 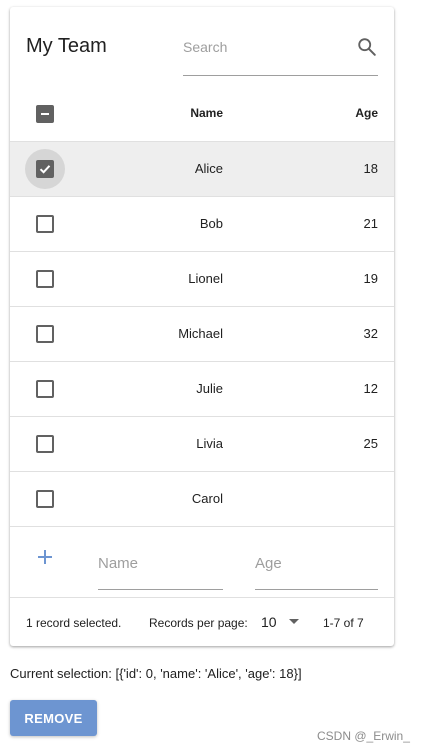 I want to click on per-page-label: Records per page:, so click(x=198, y=623).